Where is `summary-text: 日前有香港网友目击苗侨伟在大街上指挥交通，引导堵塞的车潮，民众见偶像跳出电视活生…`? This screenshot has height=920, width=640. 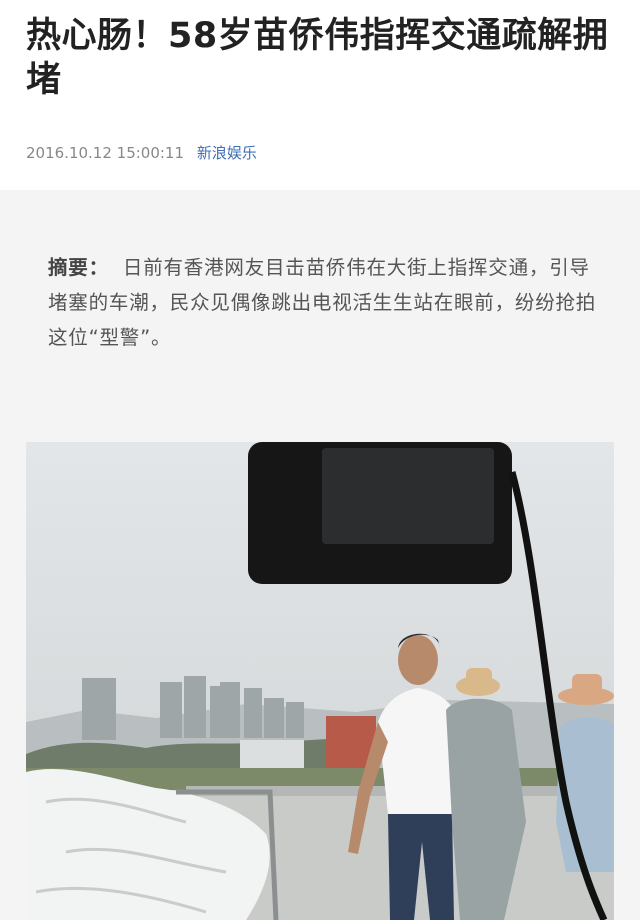 summary-text: 日前有香港网友目击苗侨伟在大街上指挥交通，引导堵塞的车潮，民众见偶像跳出电视活生… is located at coordinates (322, 302).